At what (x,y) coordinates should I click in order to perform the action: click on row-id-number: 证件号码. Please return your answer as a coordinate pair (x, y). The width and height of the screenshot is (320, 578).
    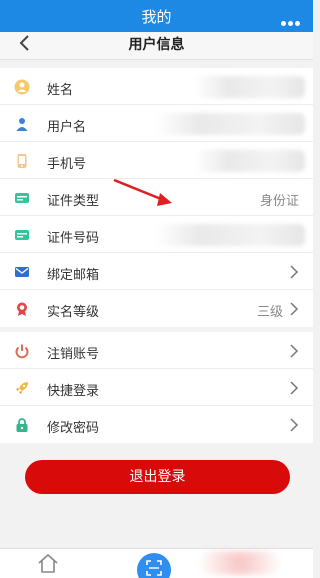
    Looking at the image, I should click on (156, 234).